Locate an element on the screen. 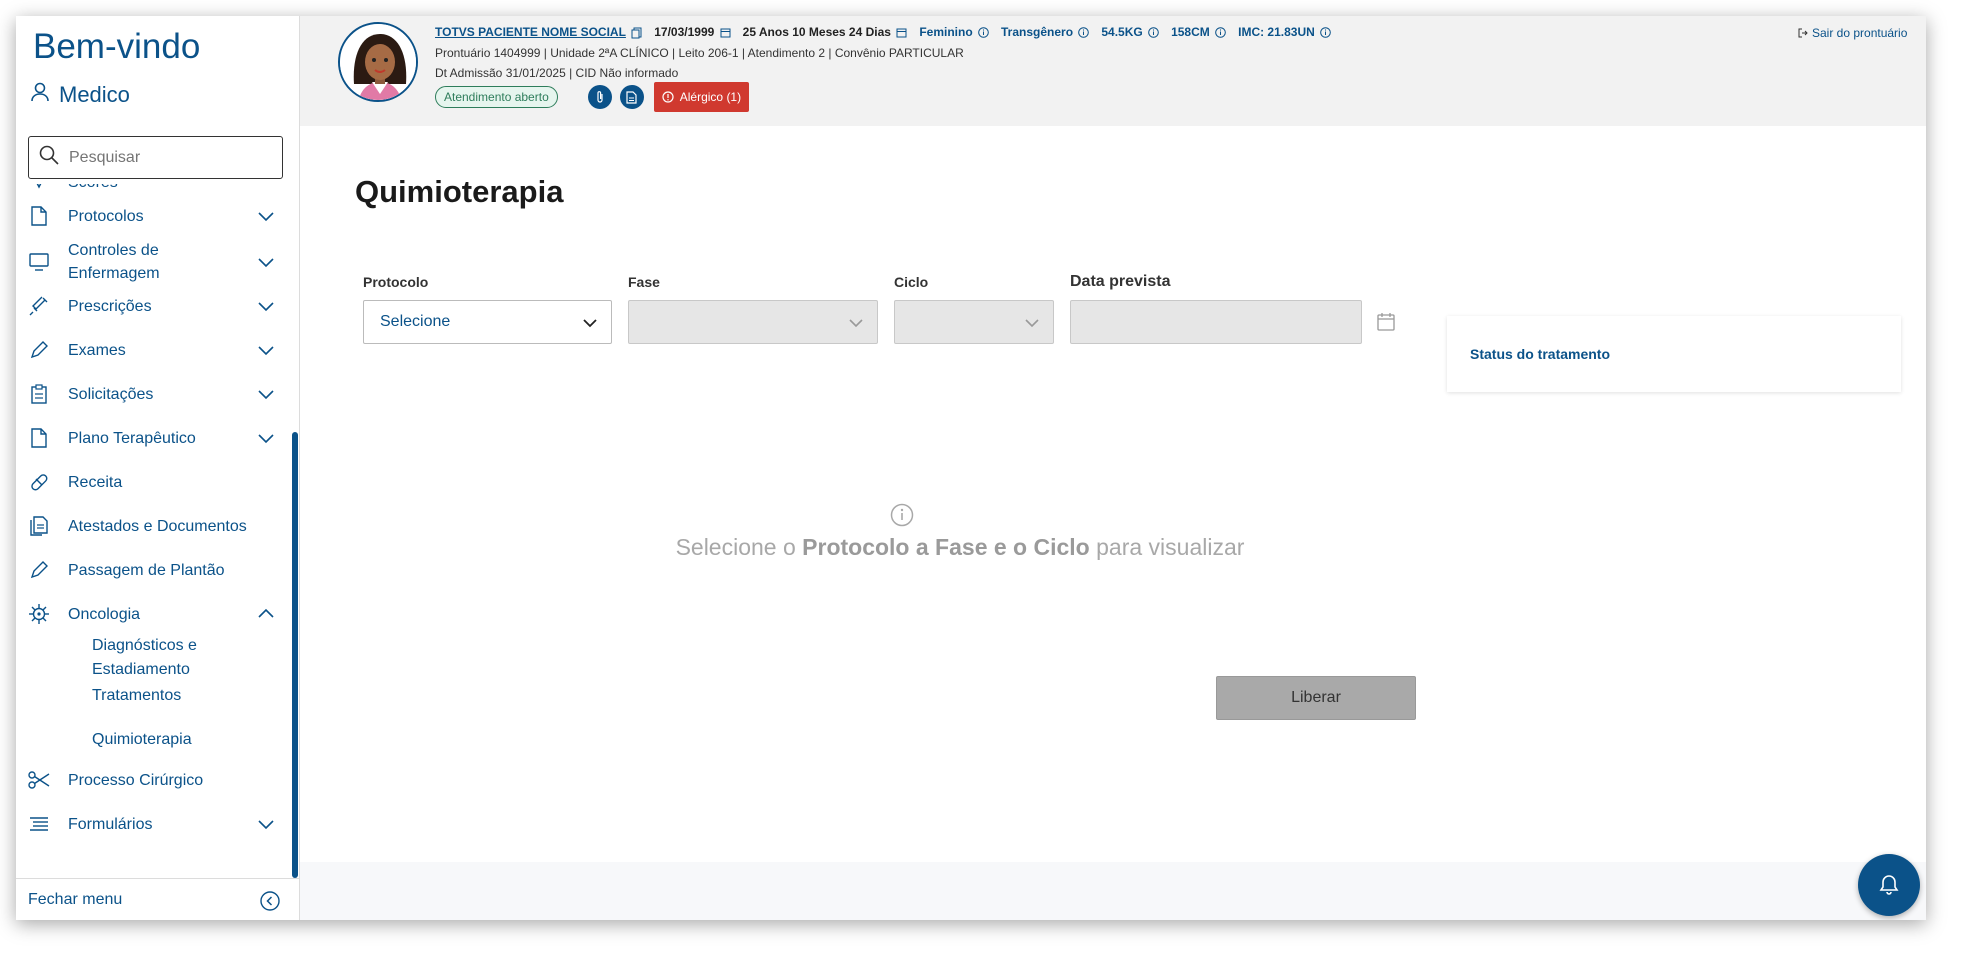 This screenshot has width=1974, height=968. patient-height: 158CM is located at coordinates (1190, 32).